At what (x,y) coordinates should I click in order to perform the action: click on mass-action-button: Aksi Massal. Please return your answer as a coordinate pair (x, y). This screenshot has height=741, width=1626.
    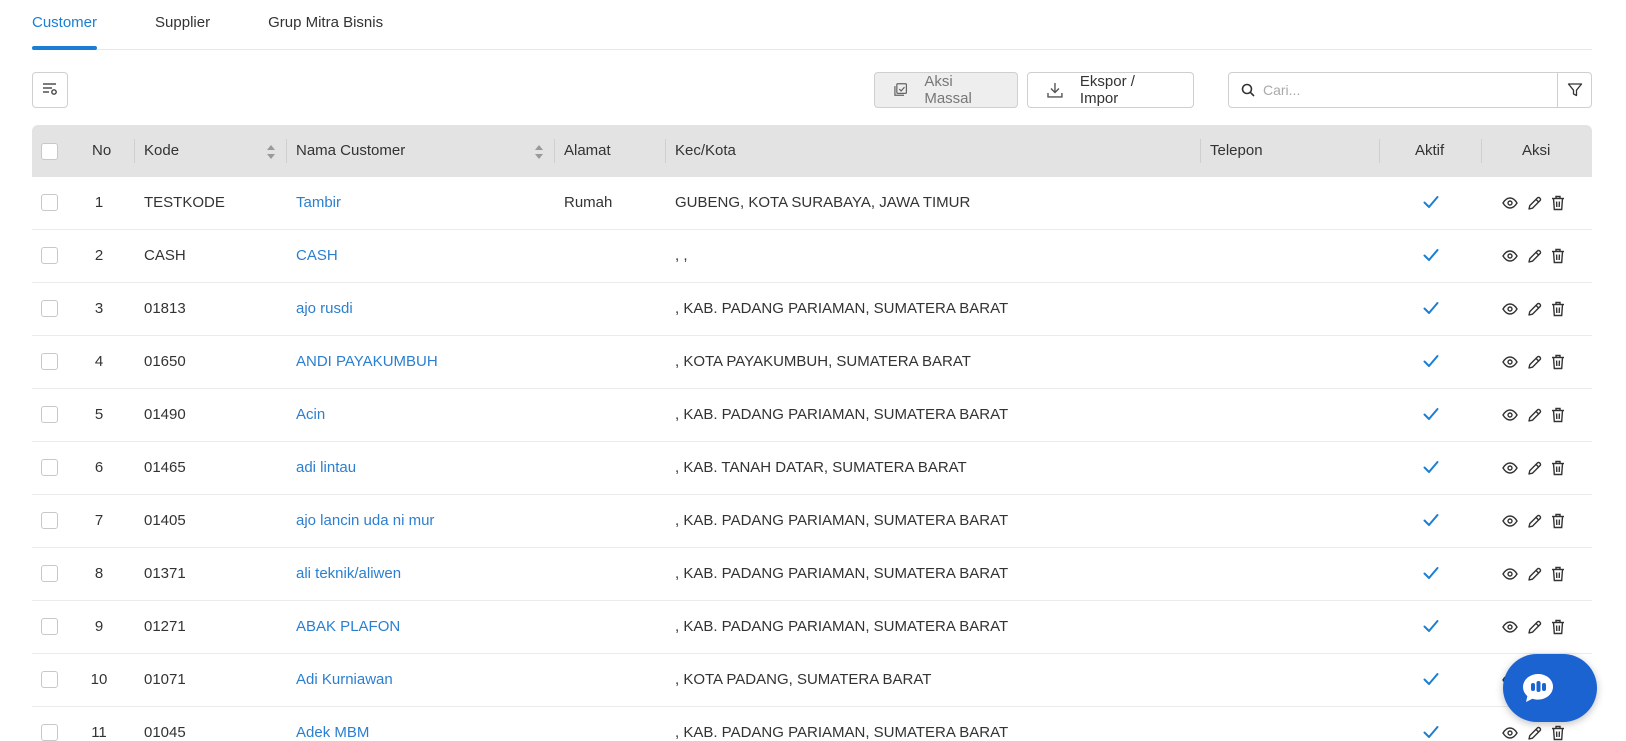
    Looking at the image, I should click on (946, 90).